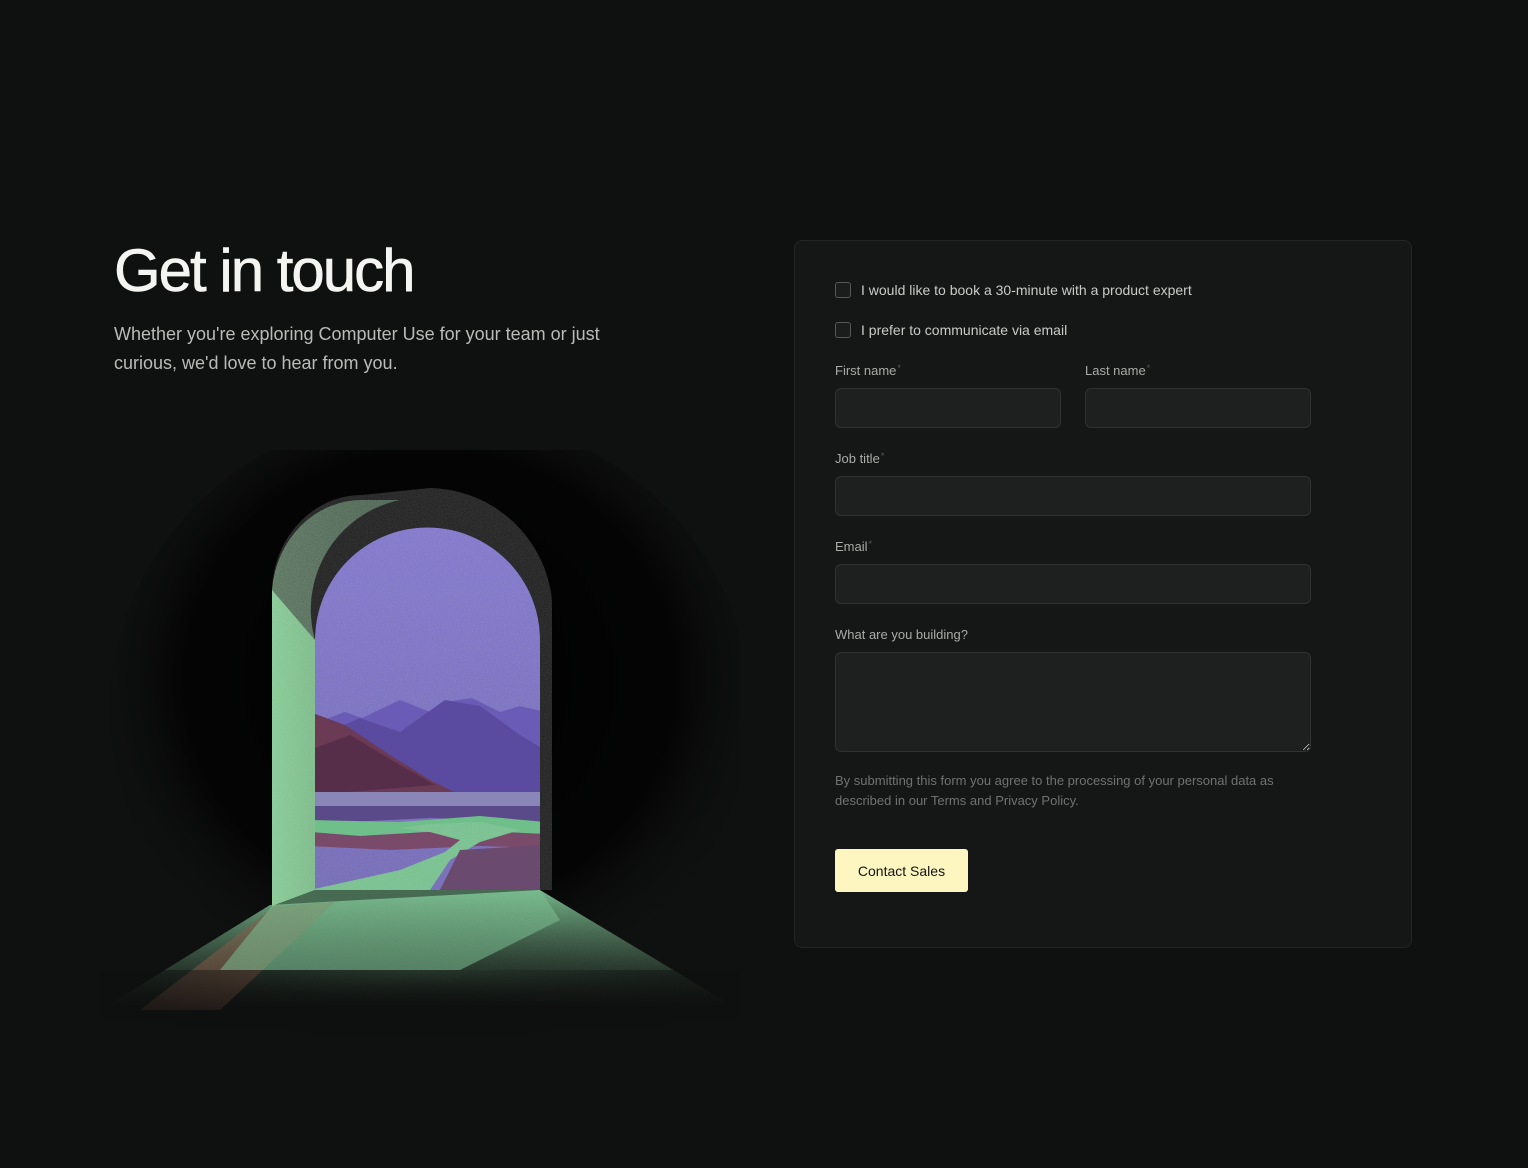 The width and height of the screenshot is (1528, 1168). What do you see at coordinates (1077, 800) in the screenshot?
I see `privacy-notice-end: .` at bounding box center [1077, 800].